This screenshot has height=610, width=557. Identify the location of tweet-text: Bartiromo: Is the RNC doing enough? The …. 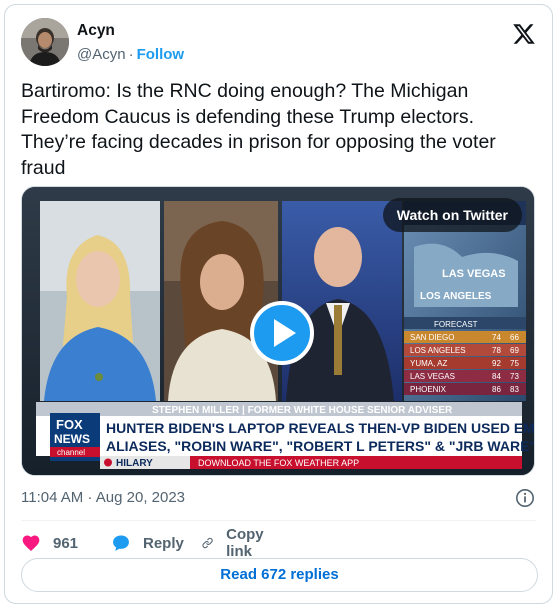
(258, 129).